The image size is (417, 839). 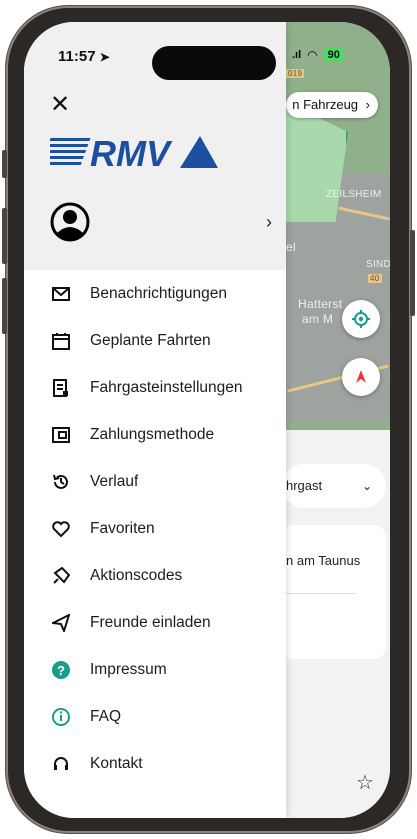 I want to click on mail-icon, so click(x=61, y=294).